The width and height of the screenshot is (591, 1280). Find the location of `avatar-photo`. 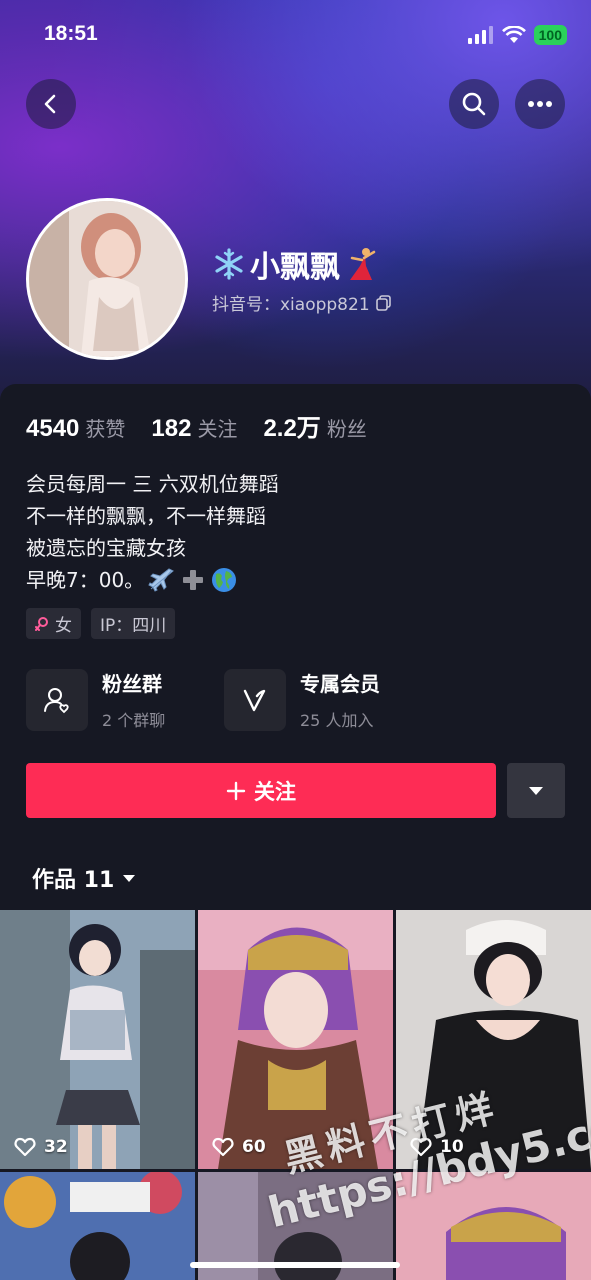

avatar-photo is located at coordinates (107, 279).